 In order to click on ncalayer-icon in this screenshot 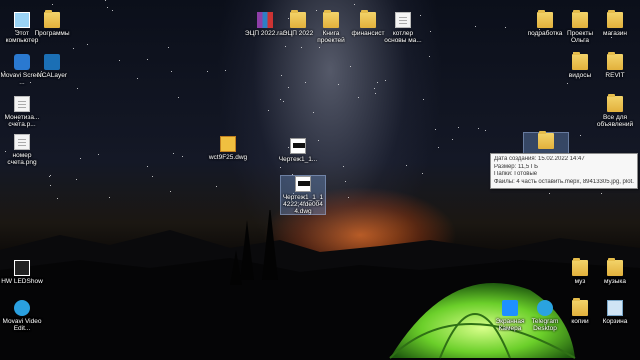, I will do `click(52, 62)`.